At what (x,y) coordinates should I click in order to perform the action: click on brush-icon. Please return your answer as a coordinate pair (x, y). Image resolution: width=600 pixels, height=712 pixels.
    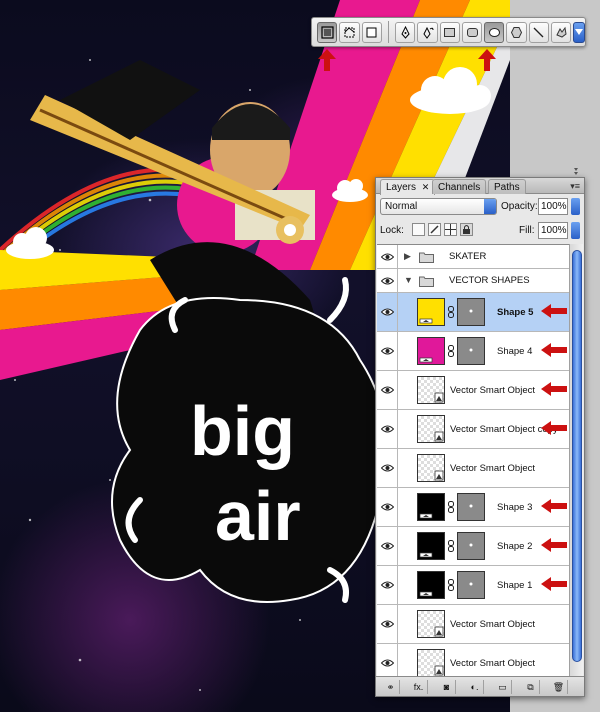
    Looking at the image, I should click on (434, 229).